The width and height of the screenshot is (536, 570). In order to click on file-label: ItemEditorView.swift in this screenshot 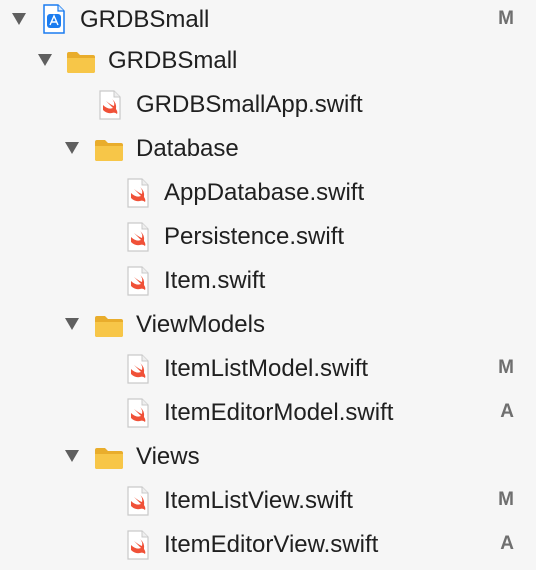, I will do `click(271, 544)`.